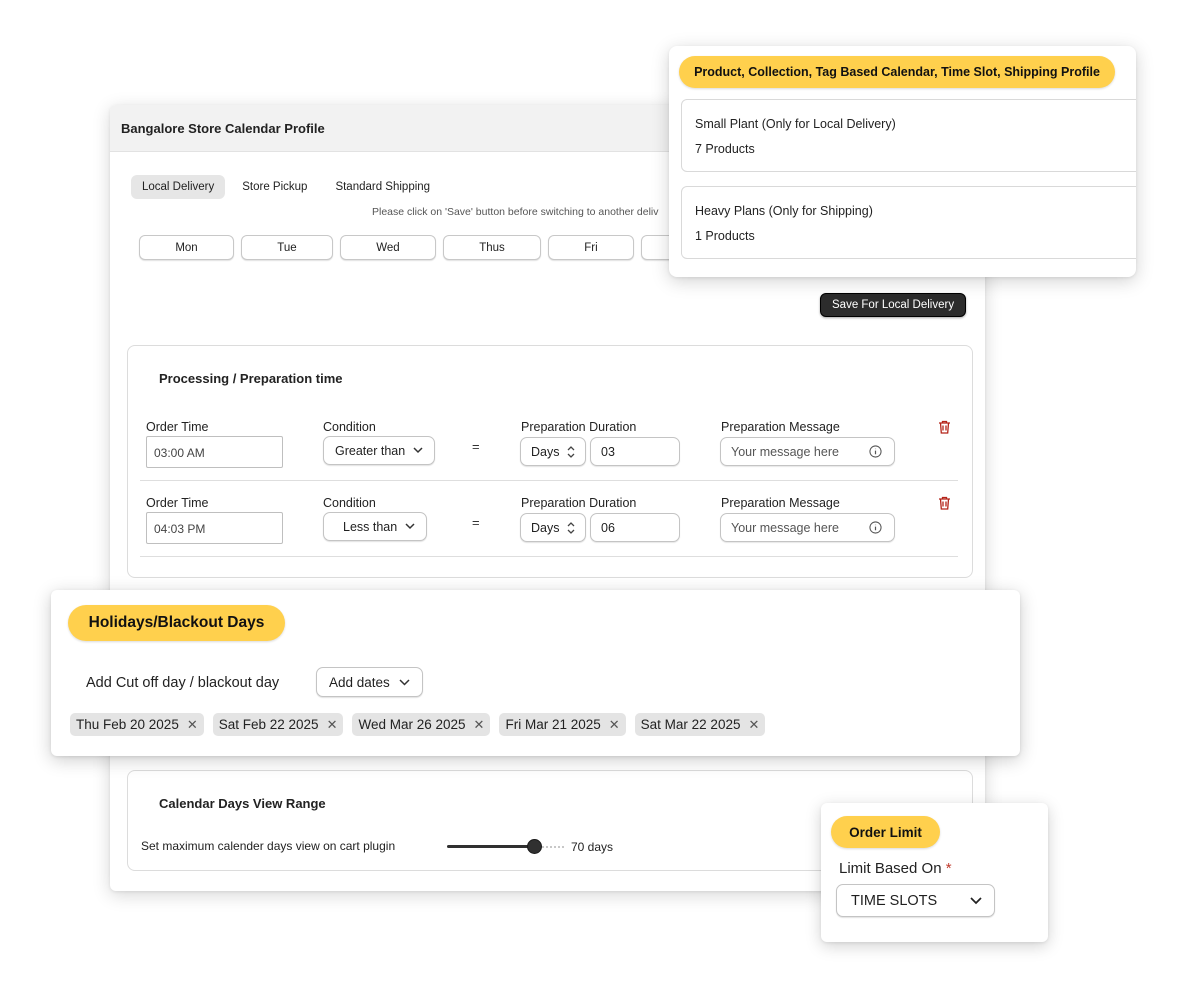 Image resolution: width=1187 pixels, height=986 pixels. What do you see at coordinates (287, 247) in the screenshot?
I see `day-button-tue: Tue` at bounding box center [287, 247].